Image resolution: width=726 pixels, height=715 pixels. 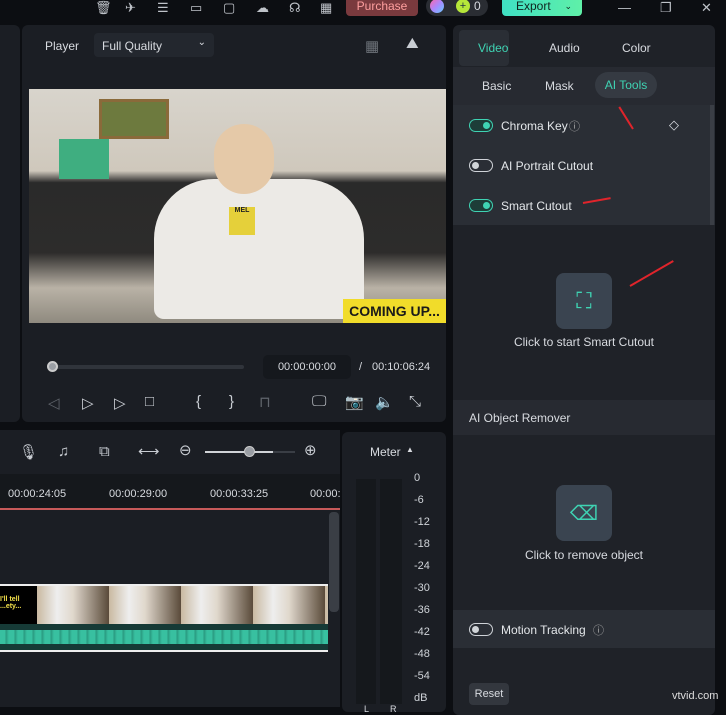 I want to click on insert-icon: ⊓, so click(x=265, y=402).